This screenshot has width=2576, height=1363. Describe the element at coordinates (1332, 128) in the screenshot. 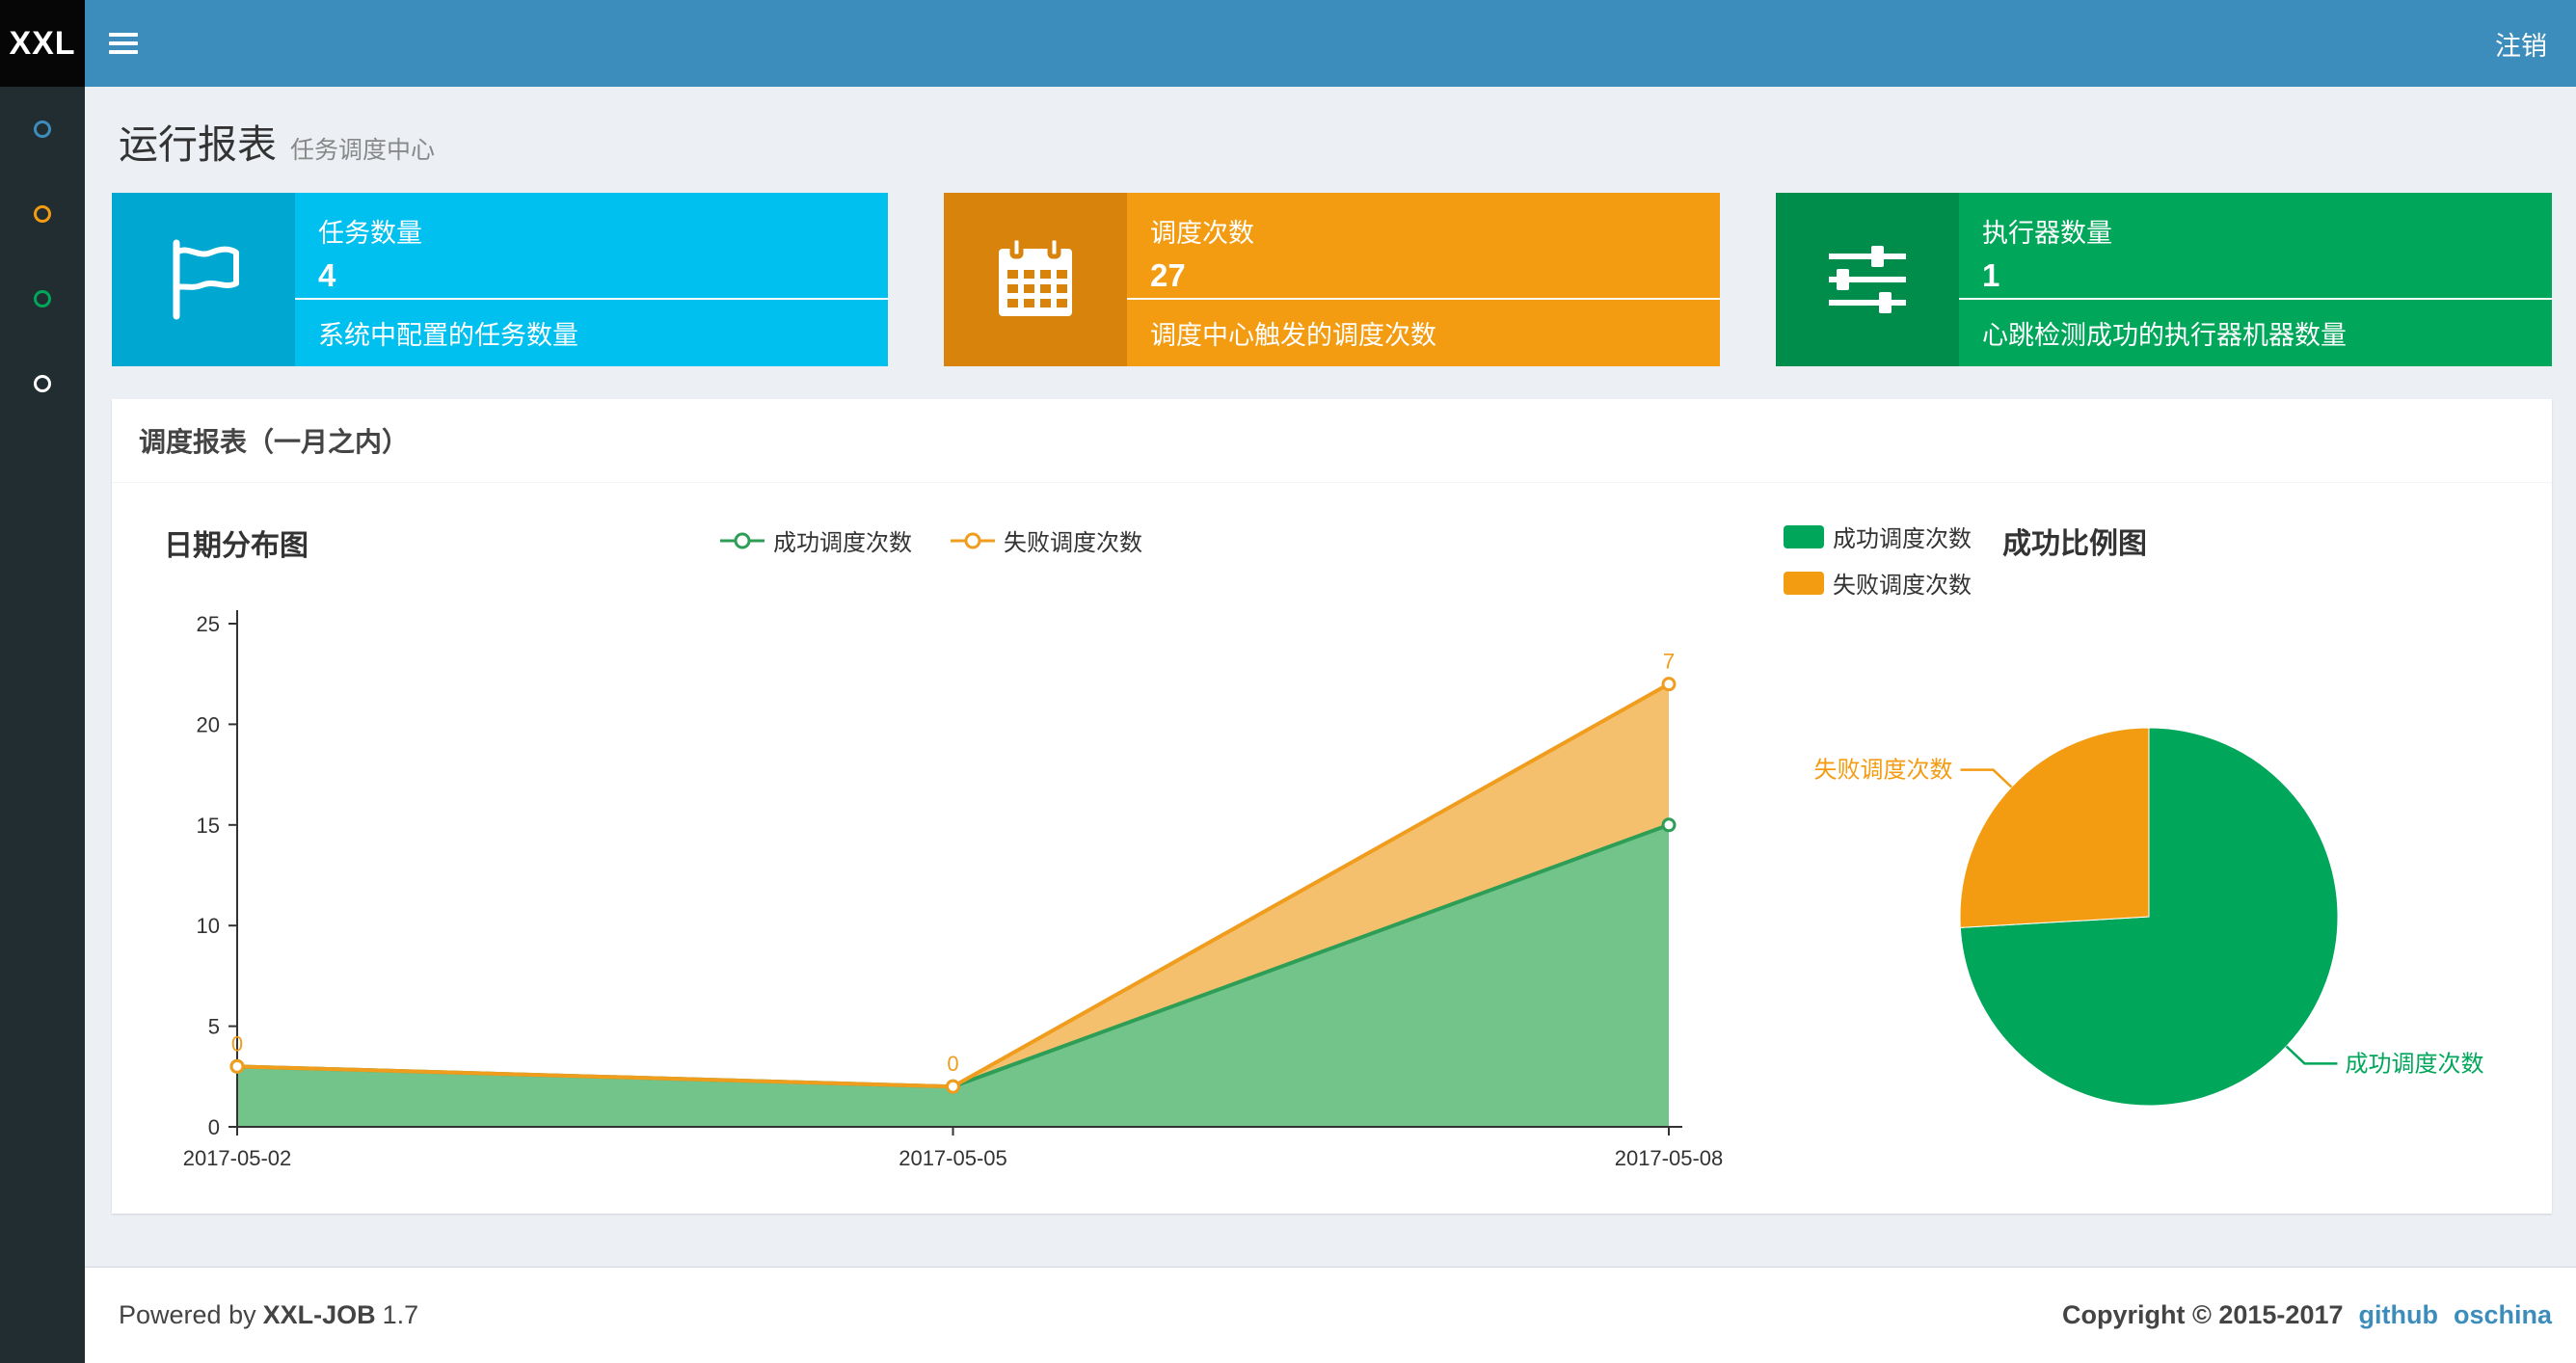

I see `page-header: 运行报表 任务调度中心` at that location.